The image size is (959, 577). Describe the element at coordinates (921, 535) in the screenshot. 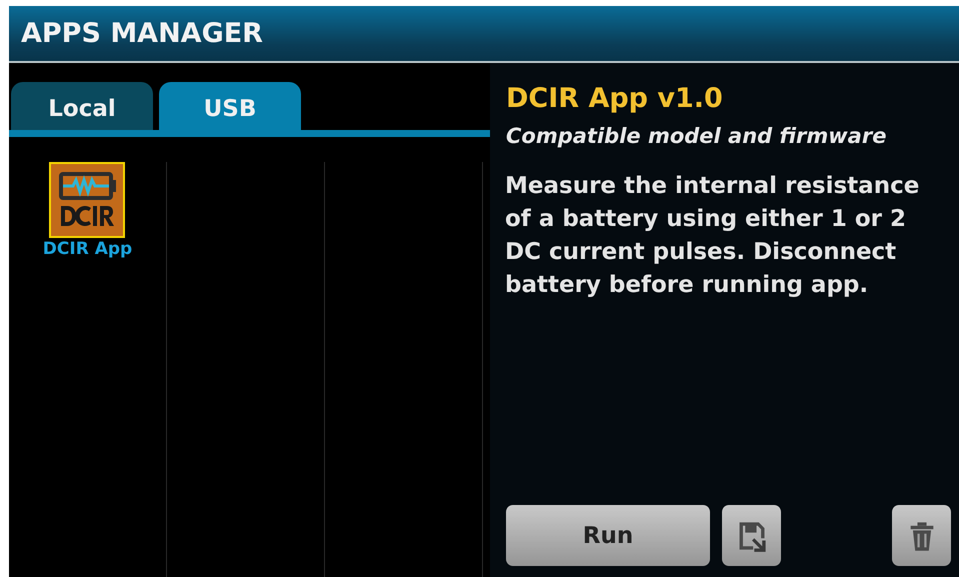

I see `delete-button` at that location.